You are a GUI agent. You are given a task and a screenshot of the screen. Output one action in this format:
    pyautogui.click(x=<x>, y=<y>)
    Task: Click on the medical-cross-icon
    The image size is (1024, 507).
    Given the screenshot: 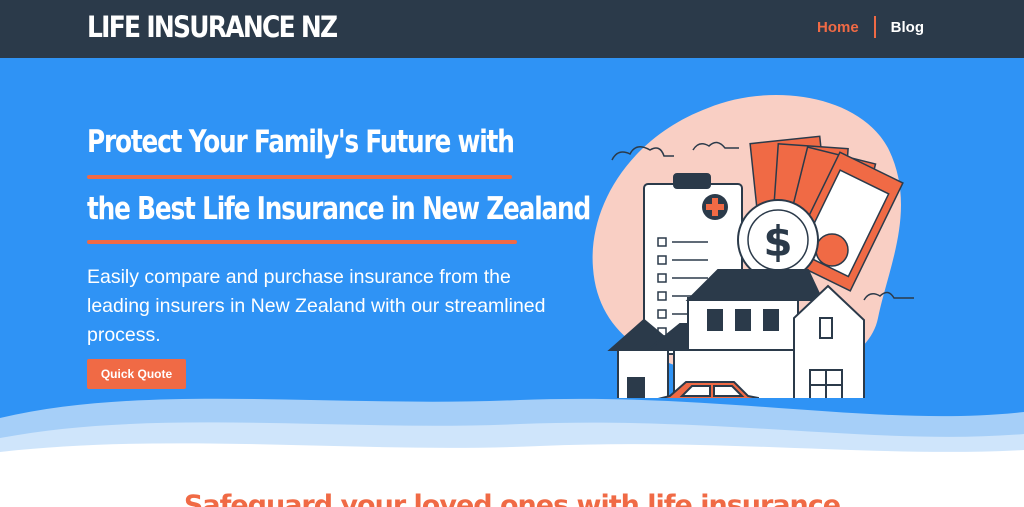 What is the action you would take?
    pyautogui.click(x=715, y=207)
    